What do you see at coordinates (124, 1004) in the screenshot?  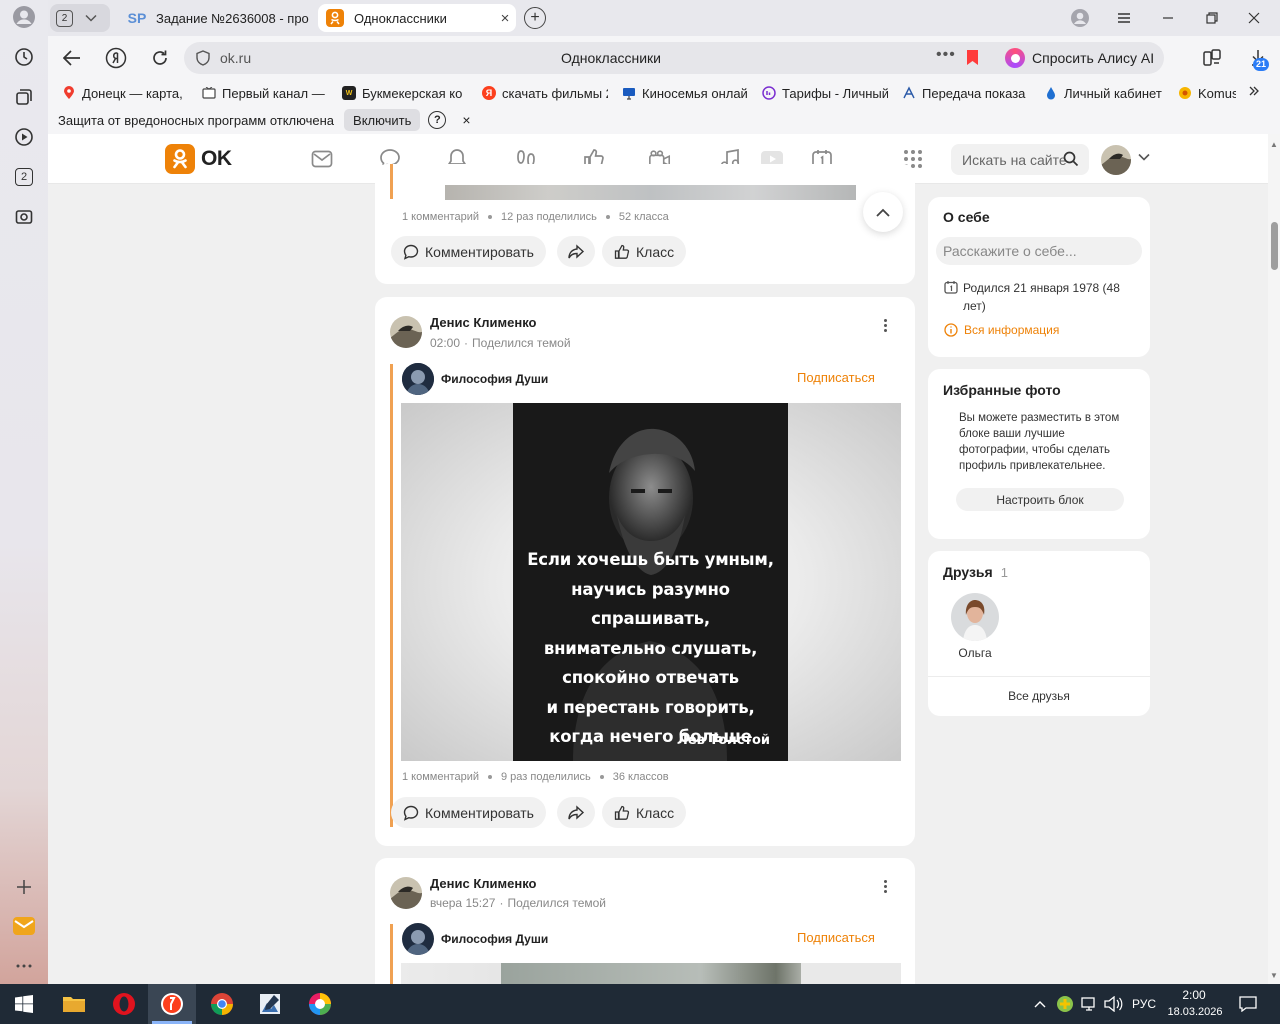 I see `opera-icon` at bounding box center [124, 1004].